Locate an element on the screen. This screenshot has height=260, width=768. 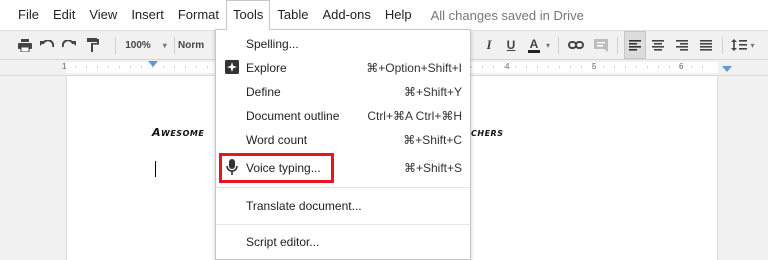
menu-item-explore: Explore ⌘+Option+Shift+I is located at coordinates (343, 69).